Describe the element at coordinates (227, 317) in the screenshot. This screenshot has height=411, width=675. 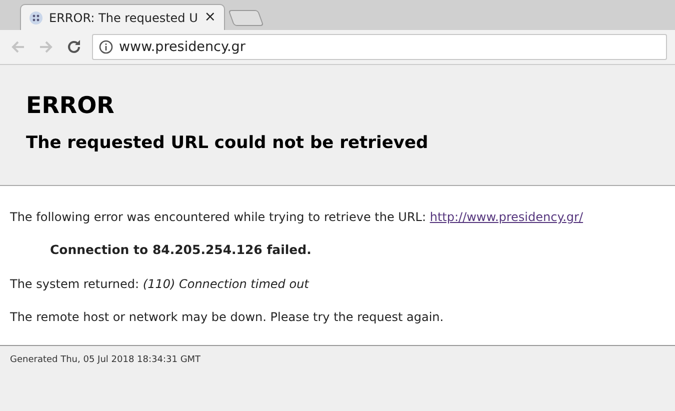
I see `advice-text: The remote host or network may be down. Please try the request again.` at that location.